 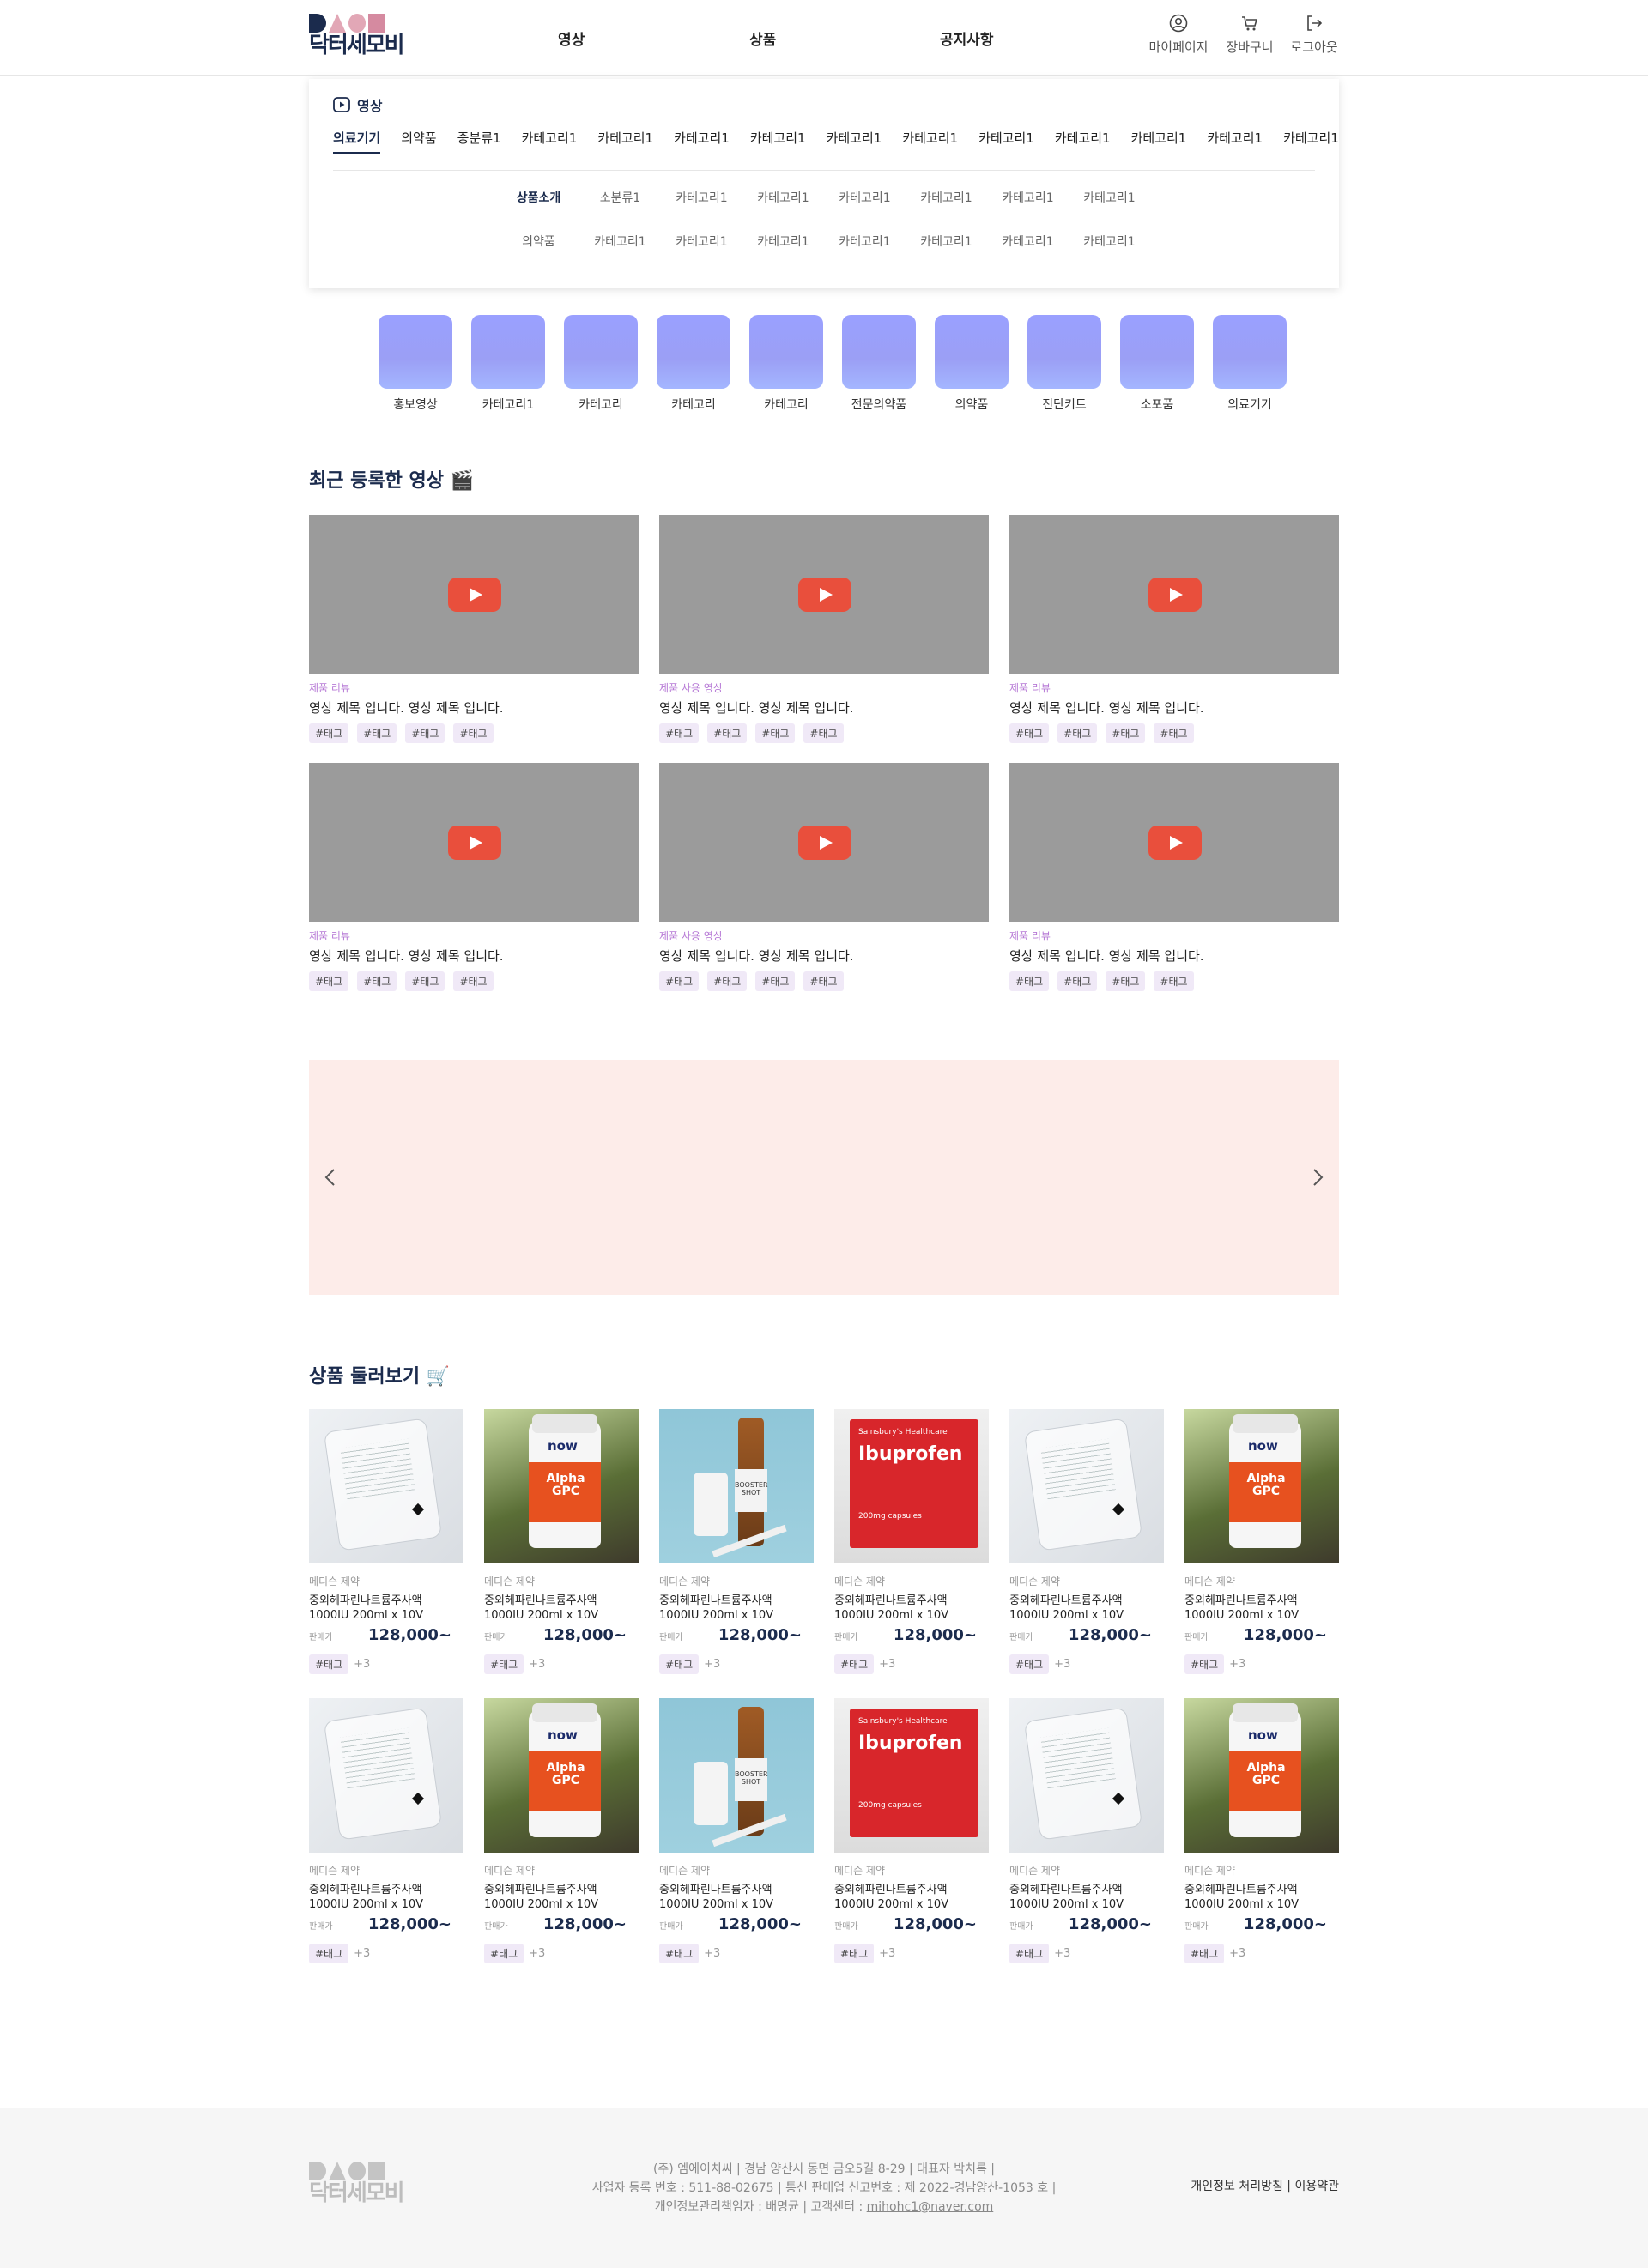 I want to click on chevron-left-icon, so click(x=330, y=1177).